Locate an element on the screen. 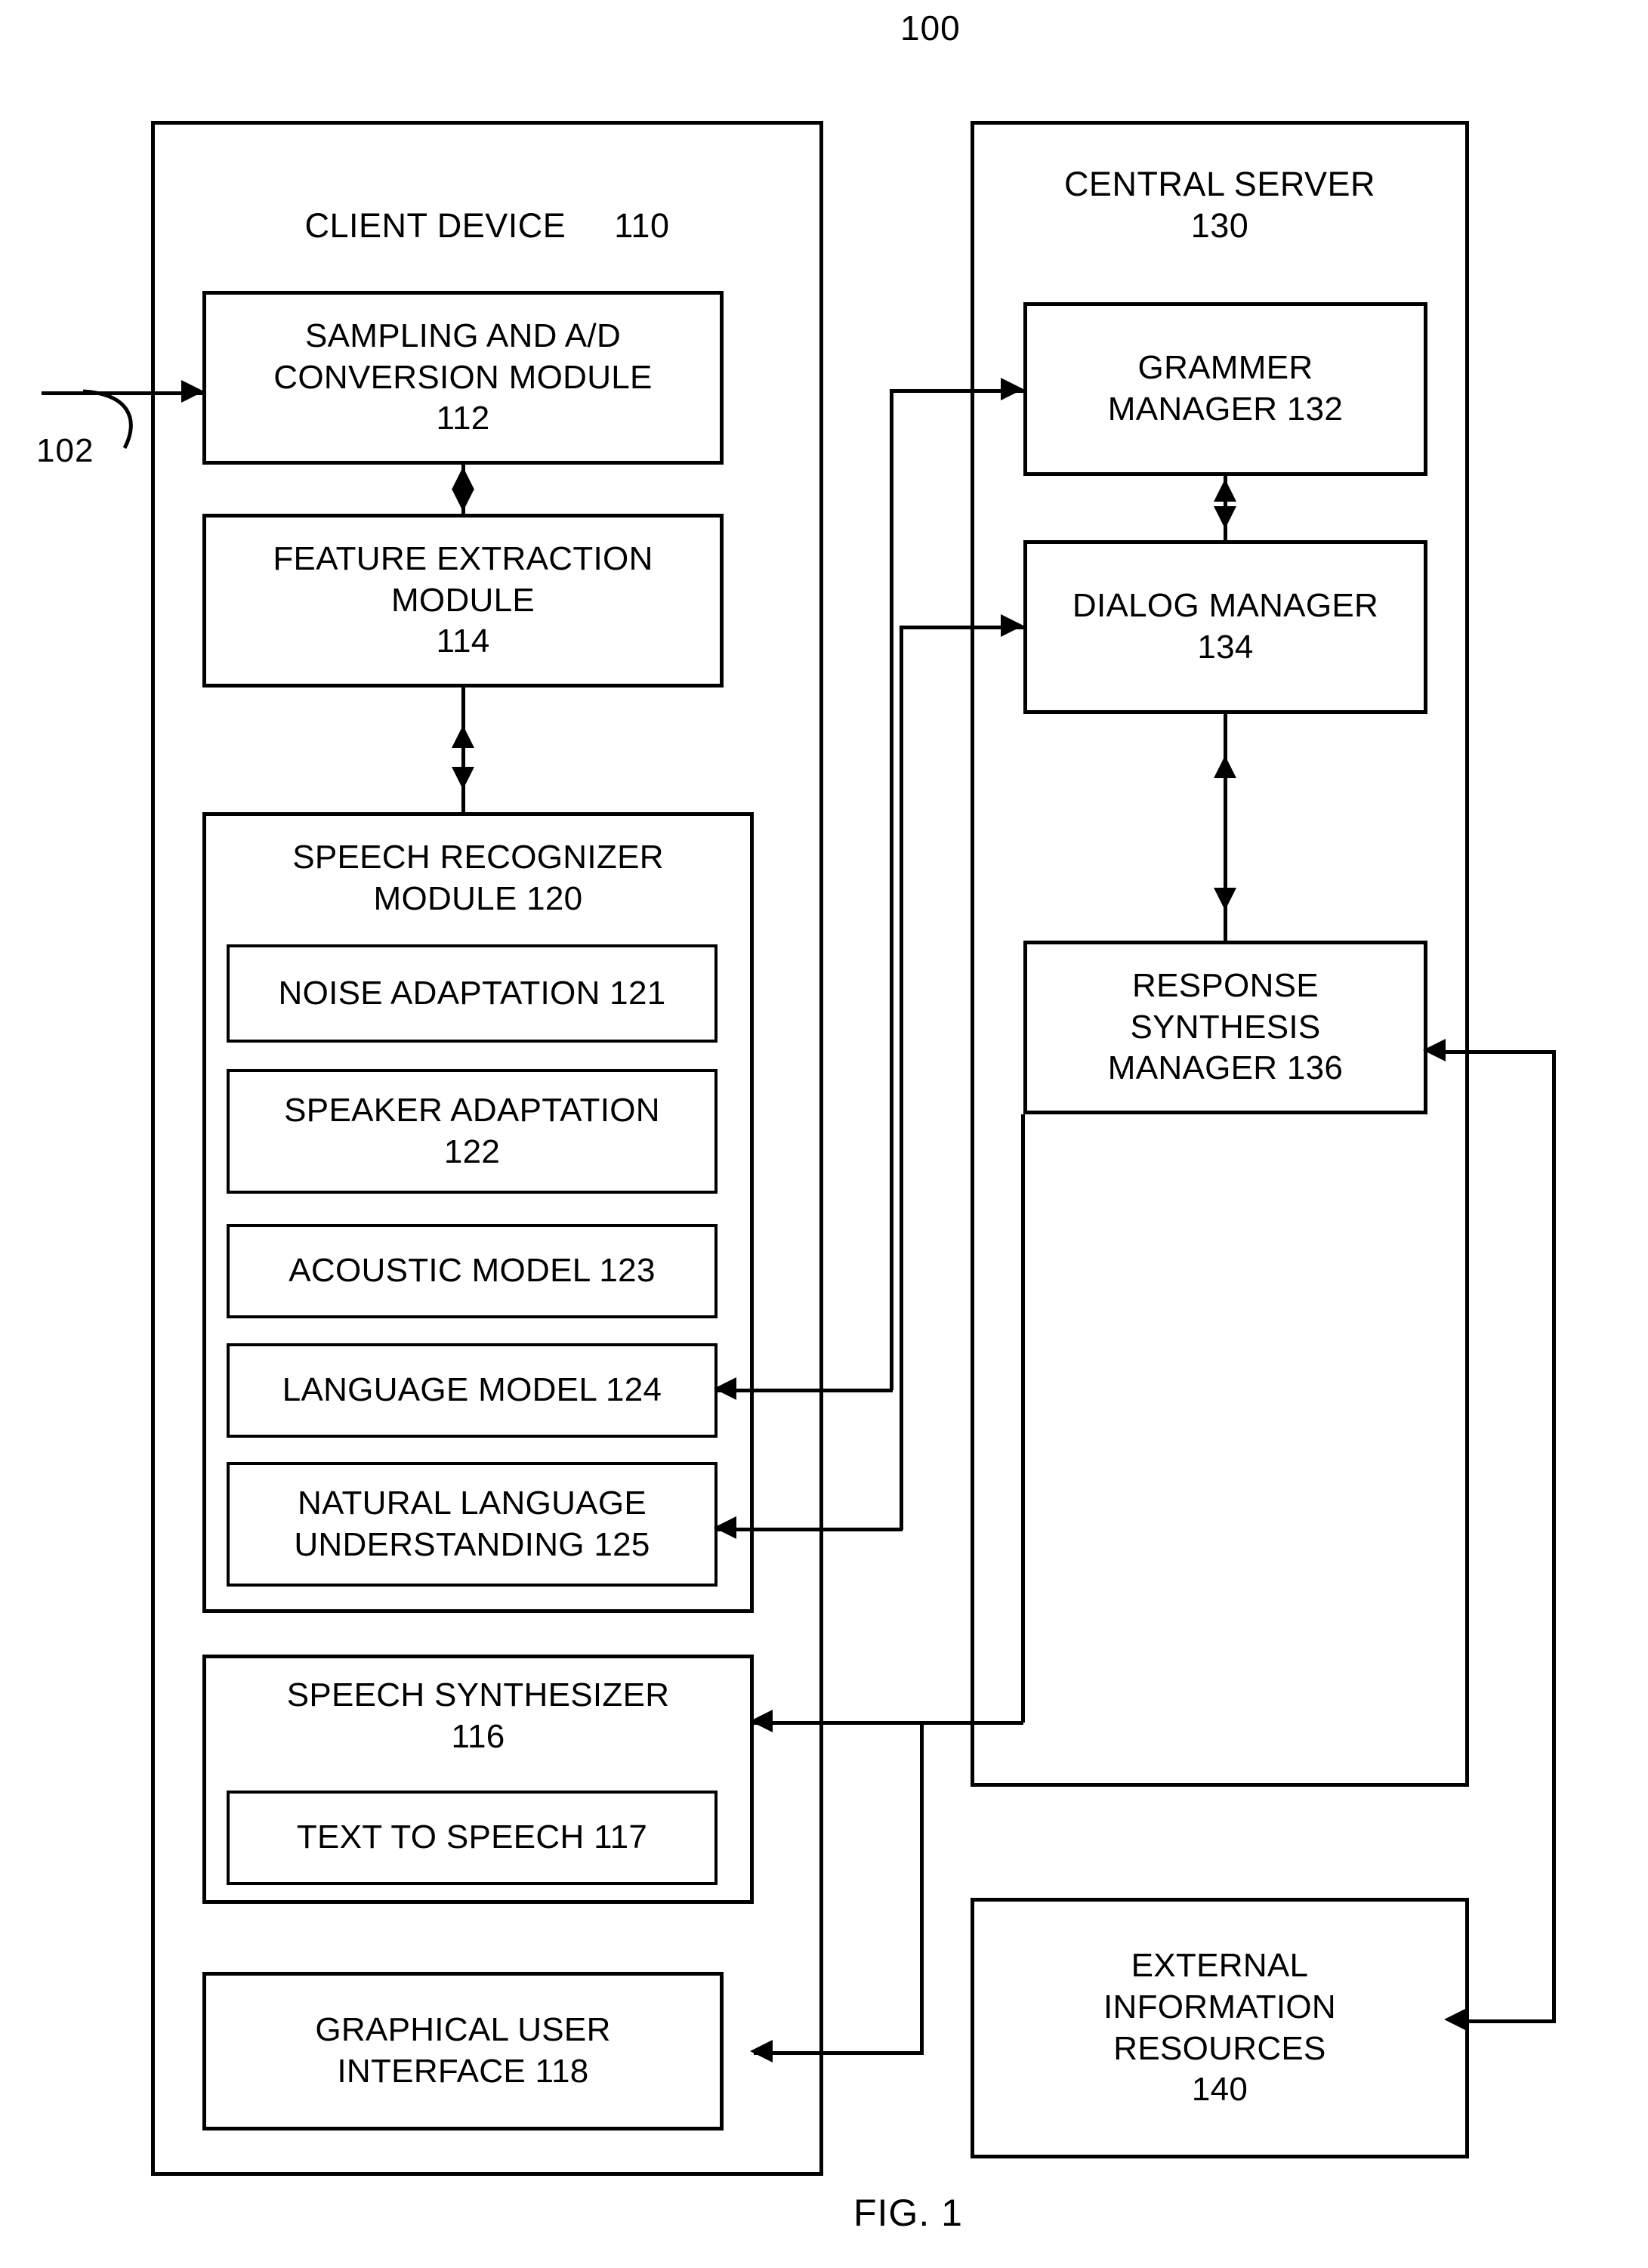 This screenshot has height=2268, width=1648. input-signal-arrow-icon is located at coordinates (192, 392).